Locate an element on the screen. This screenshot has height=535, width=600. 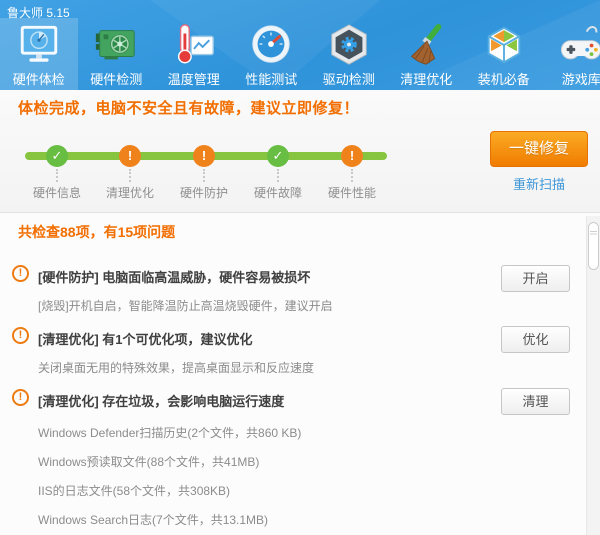
scrollbar-grip is located at coordinates (593, 233).